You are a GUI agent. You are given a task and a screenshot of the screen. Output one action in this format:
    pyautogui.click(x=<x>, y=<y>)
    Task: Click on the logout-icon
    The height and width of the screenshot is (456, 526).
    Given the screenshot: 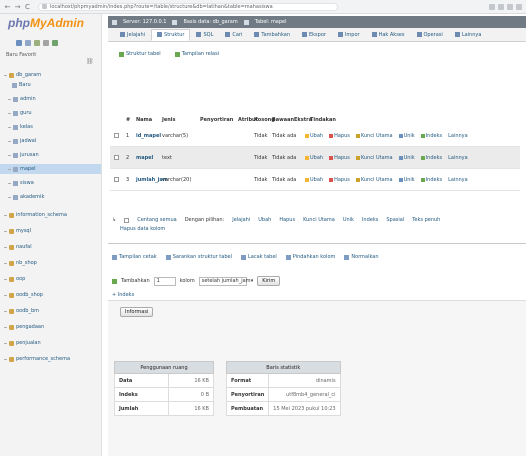 What is the action you would take?
    pyautogui.click(x=28, y=43)
    